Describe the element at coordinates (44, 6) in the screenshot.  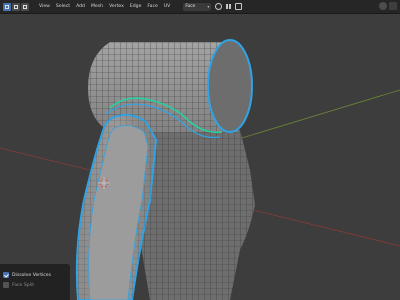
I see `menu-view: View` at that location.